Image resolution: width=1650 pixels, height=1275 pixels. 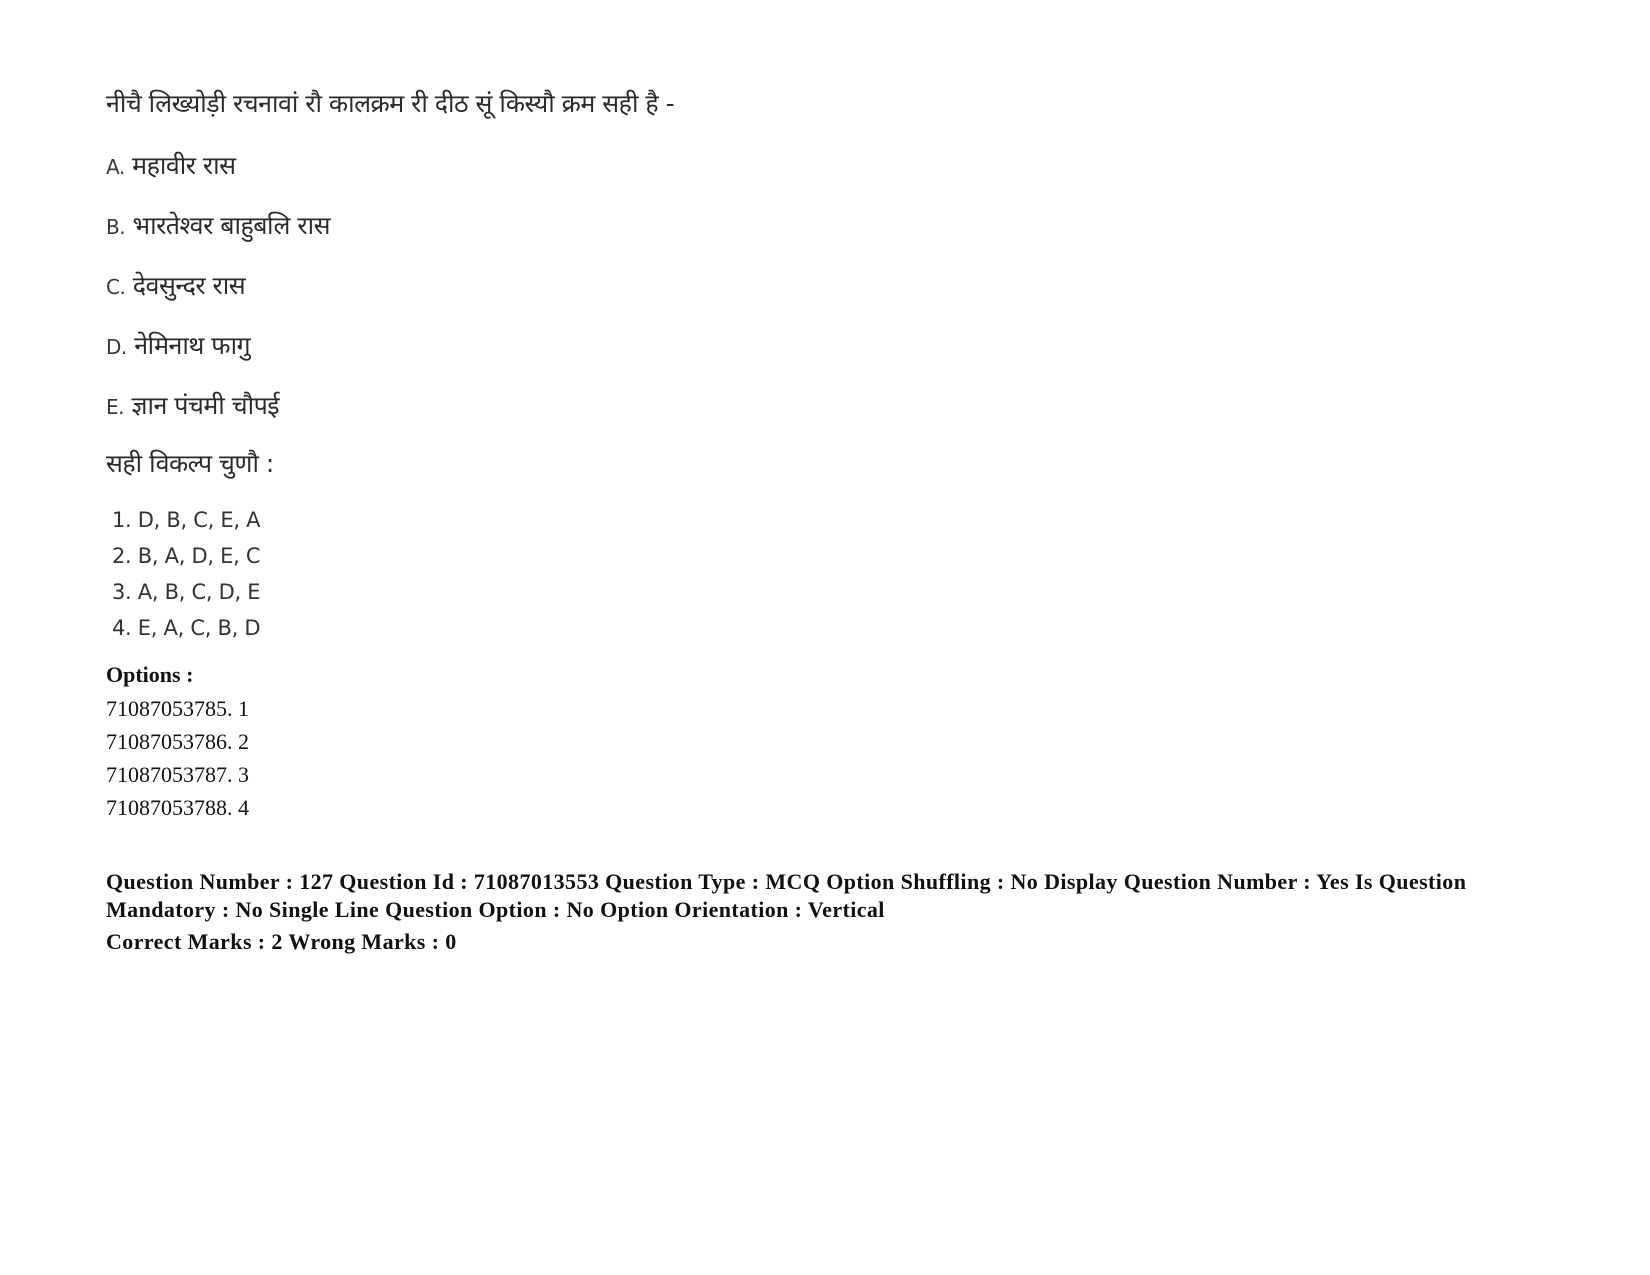 What do you see at coordinates (116, 287) in the screenshot?
I see `item-label: C.` at bounding box center [116, 287].